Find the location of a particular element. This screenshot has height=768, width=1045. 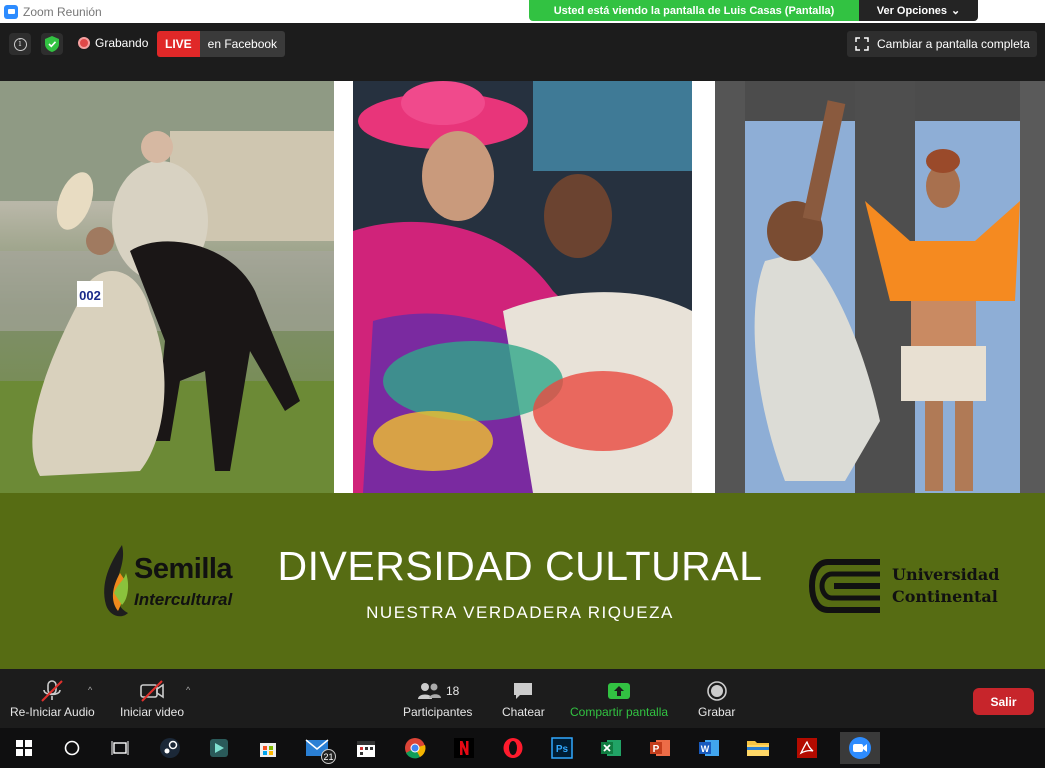

window-title: Zoom Reunión is located at coordinates (62, 11).